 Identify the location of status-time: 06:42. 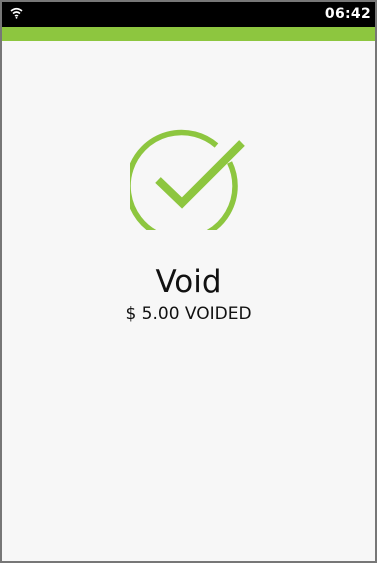
(347, 14).